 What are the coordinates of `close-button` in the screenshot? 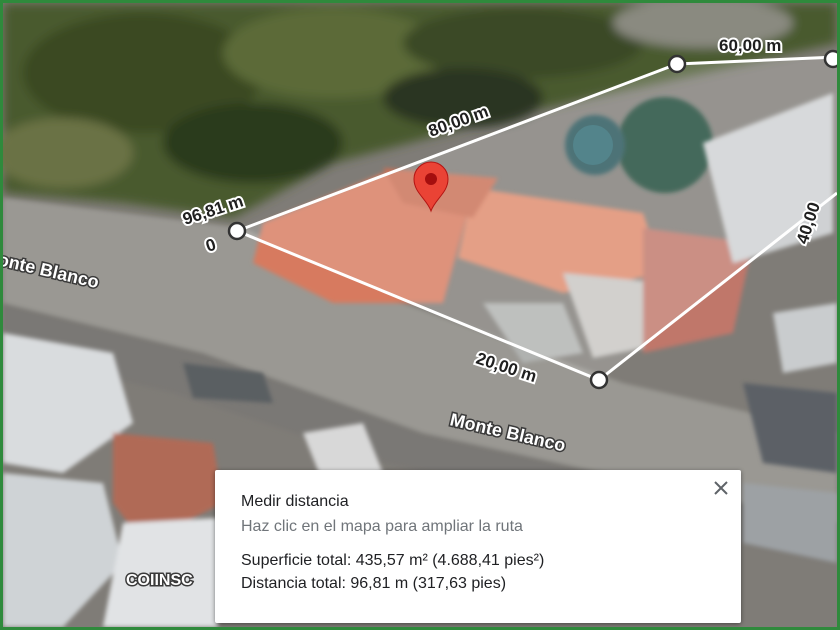 It's located at (721, 488).